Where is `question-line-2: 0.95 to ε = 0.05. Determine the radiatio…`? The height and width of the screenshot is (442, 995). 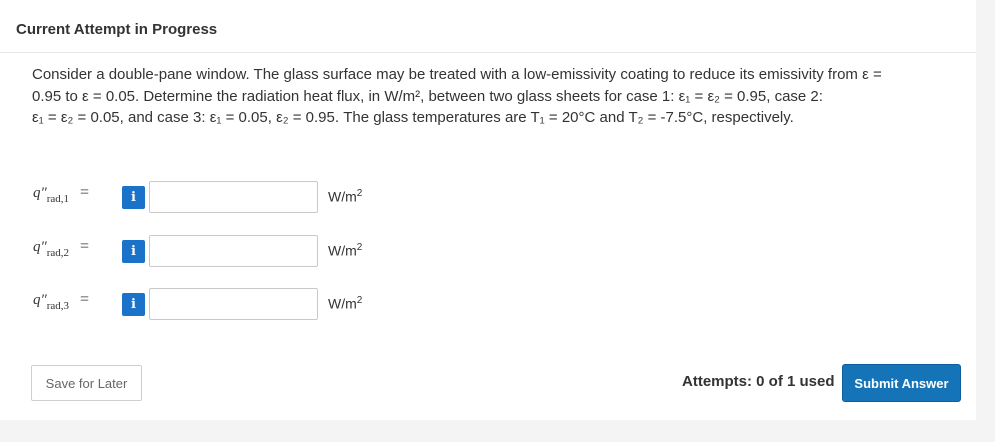 question-line-2: 0.95 to ε = 0.05. Determine the radiatio… is located at coordinates (427, 96).